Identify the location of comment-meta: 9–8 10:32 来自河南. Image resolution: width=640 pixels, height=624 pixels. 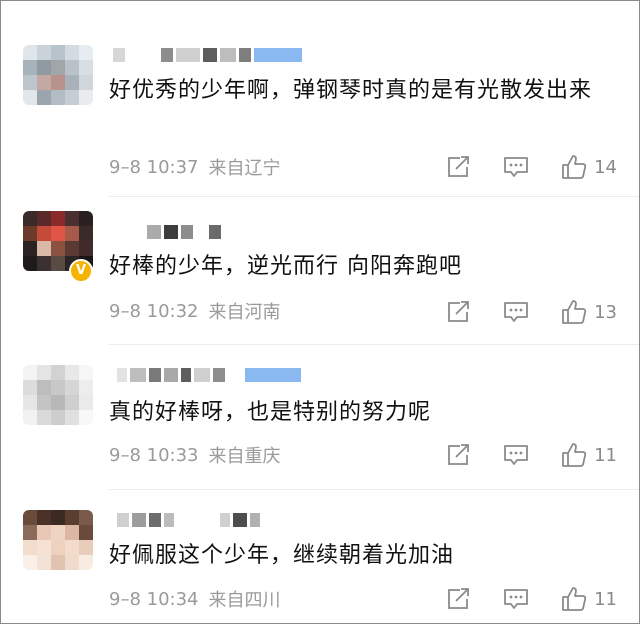
(195, 311).